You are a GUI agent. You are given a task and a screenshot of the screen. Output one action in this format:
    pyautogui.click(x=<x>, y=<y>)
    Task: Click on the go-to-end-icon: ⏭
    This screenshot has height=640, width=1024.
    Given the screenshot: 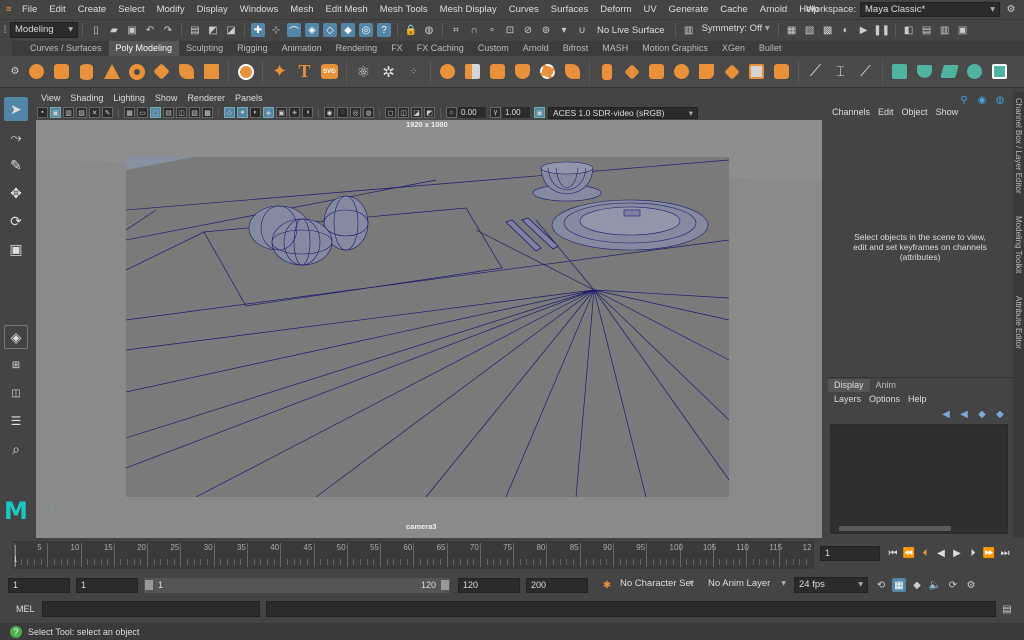 What is the action you would take?
    pyautogui.click(x=1005, y=553)
    